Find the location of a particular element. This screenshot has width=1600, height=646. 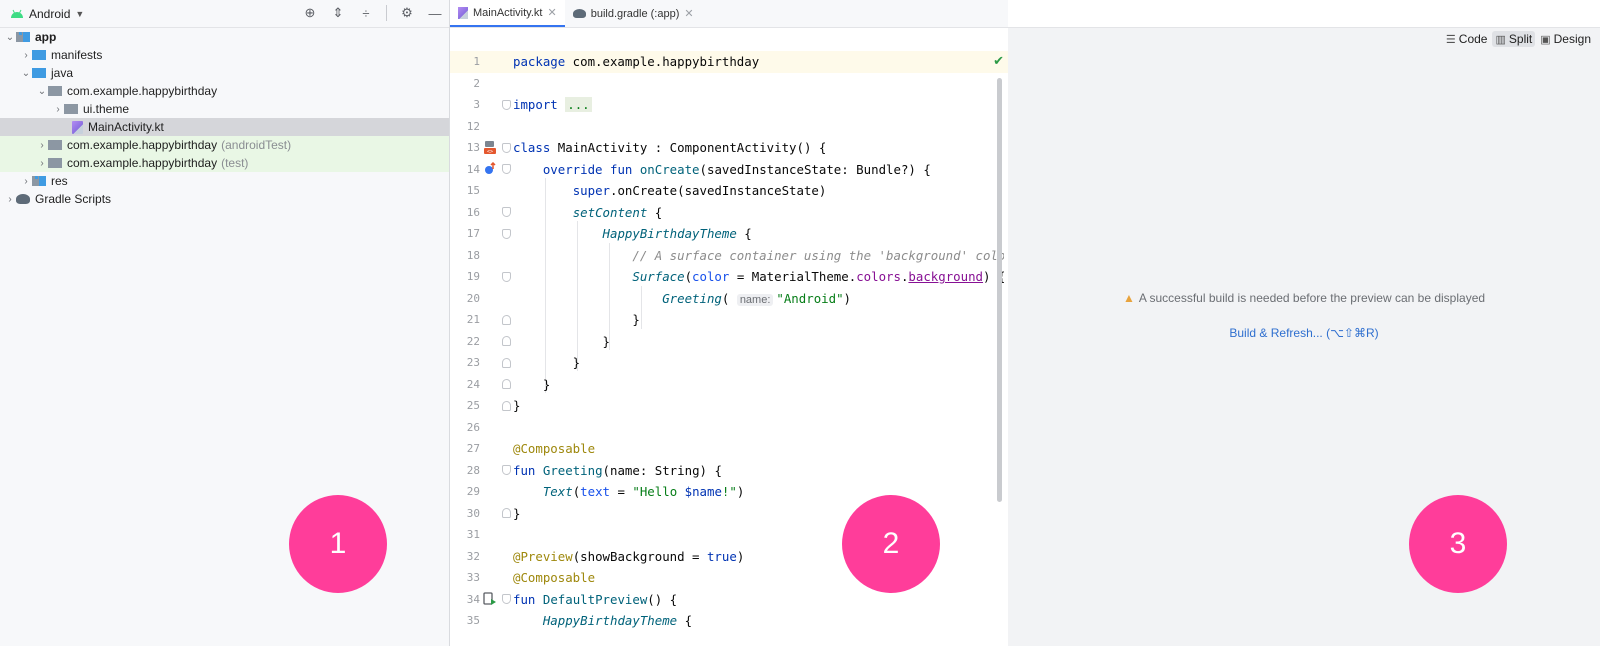

code-text: Greeting( name: "Android") is located at coordinates (756, 298).